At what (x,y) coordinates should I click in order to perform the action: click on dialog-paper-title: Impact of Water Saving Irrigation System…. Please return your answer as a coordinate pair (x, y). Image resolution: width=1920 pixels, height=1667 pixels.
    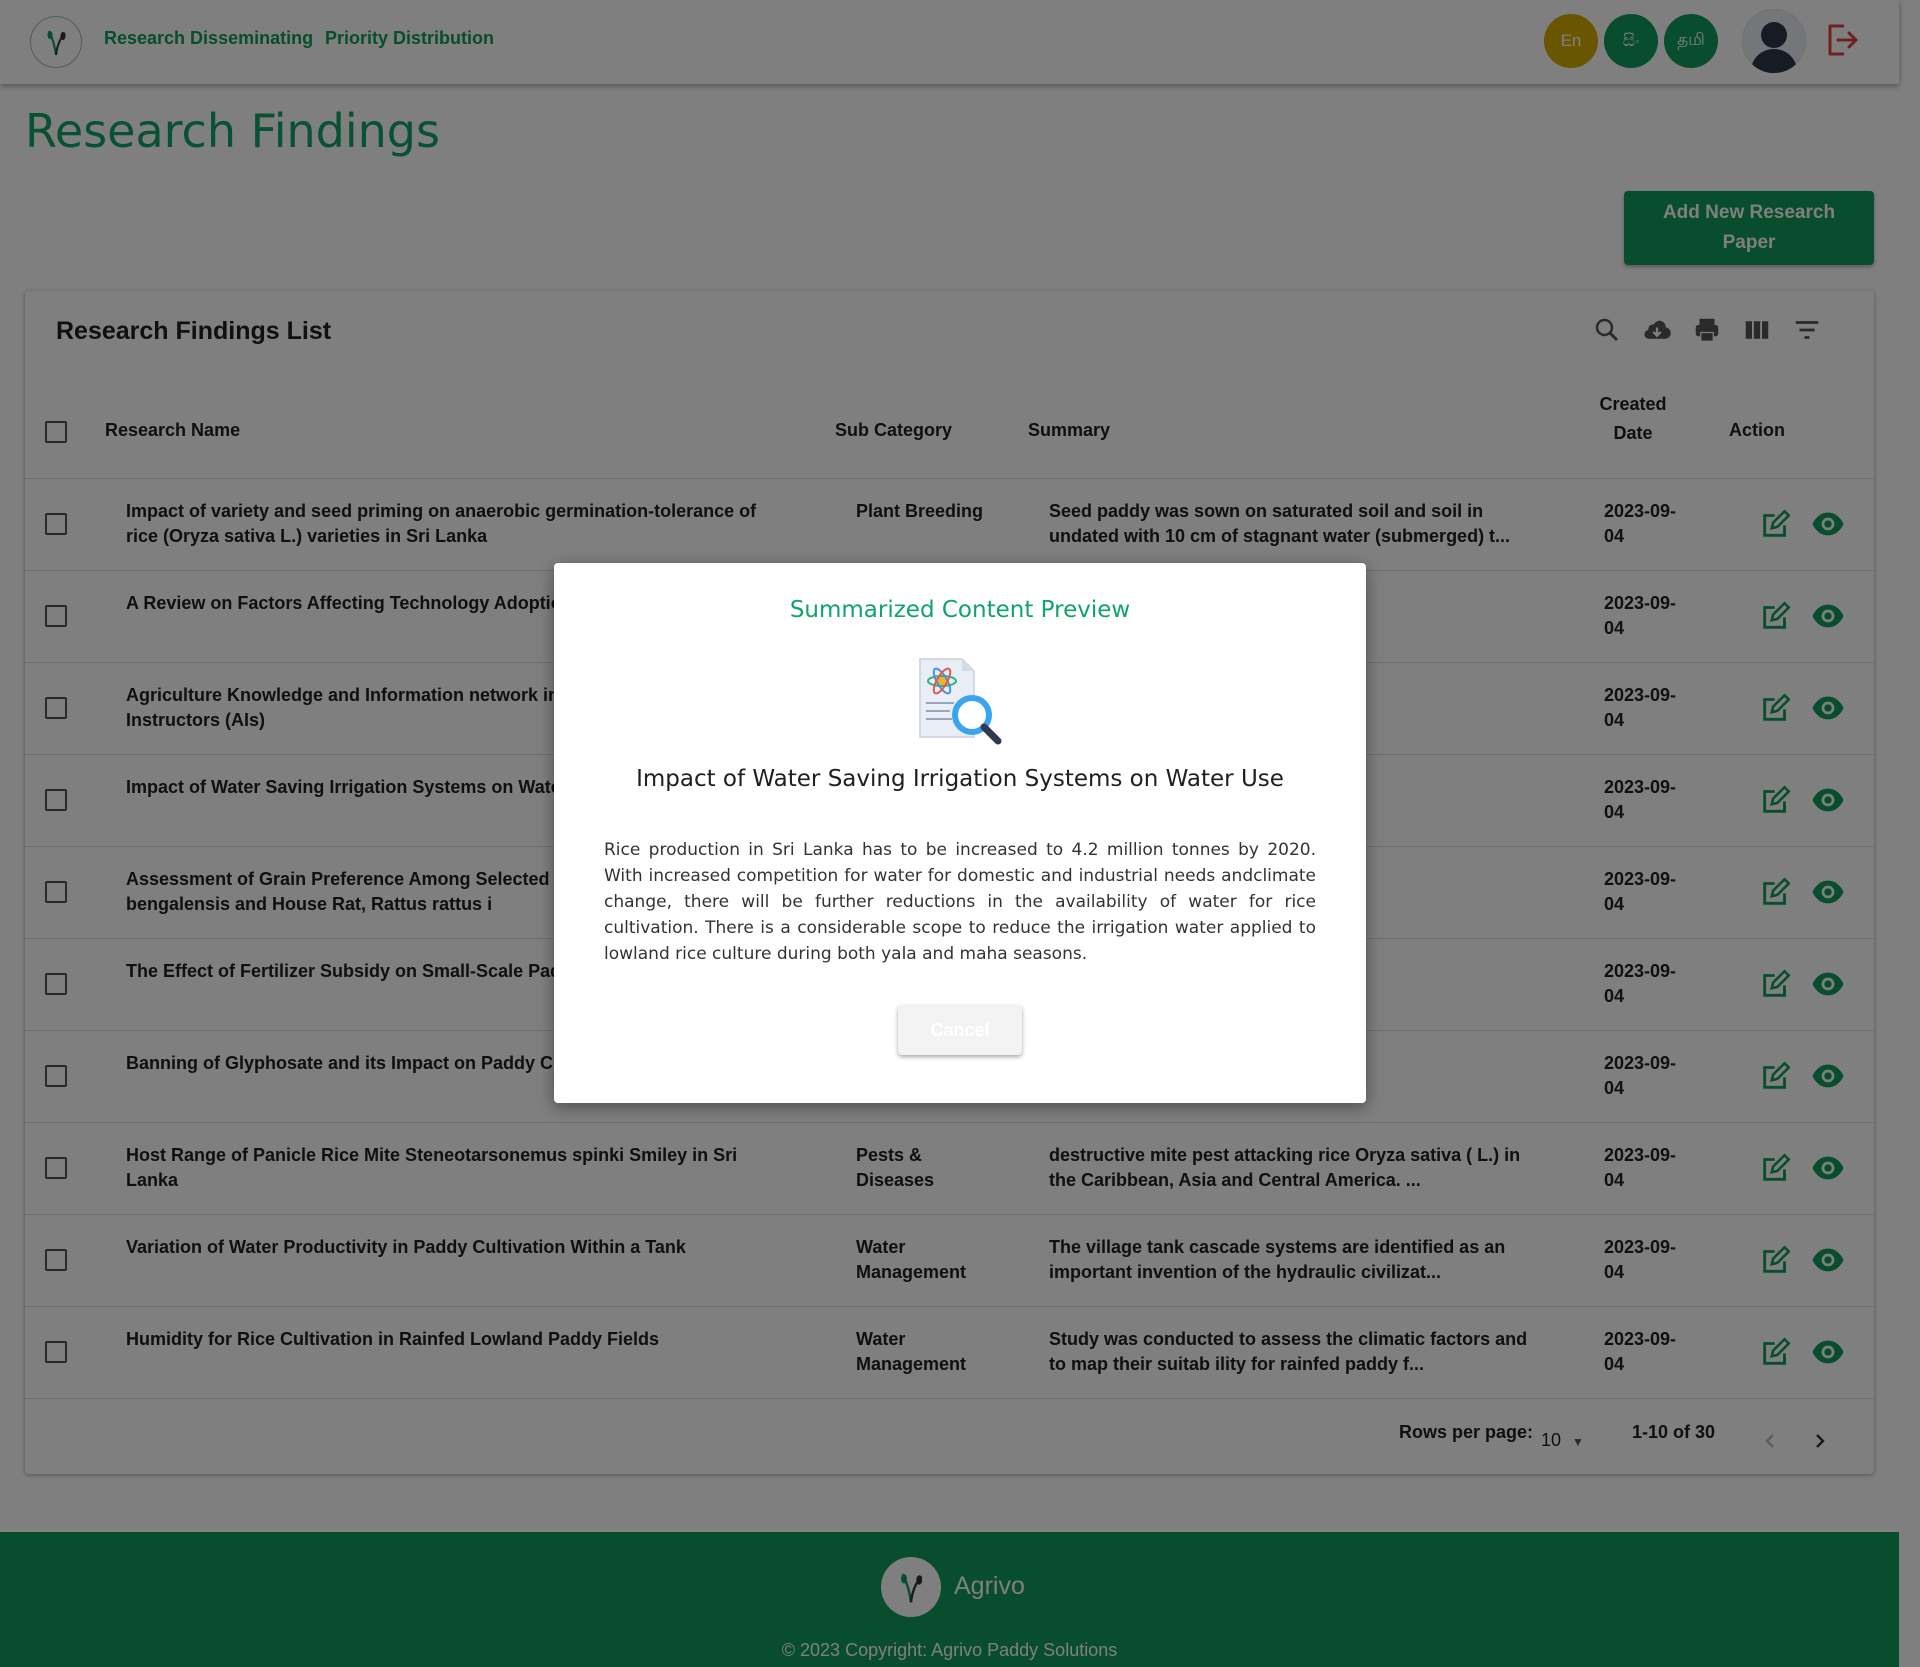
    Looking at the image, I should click on (960, 779).